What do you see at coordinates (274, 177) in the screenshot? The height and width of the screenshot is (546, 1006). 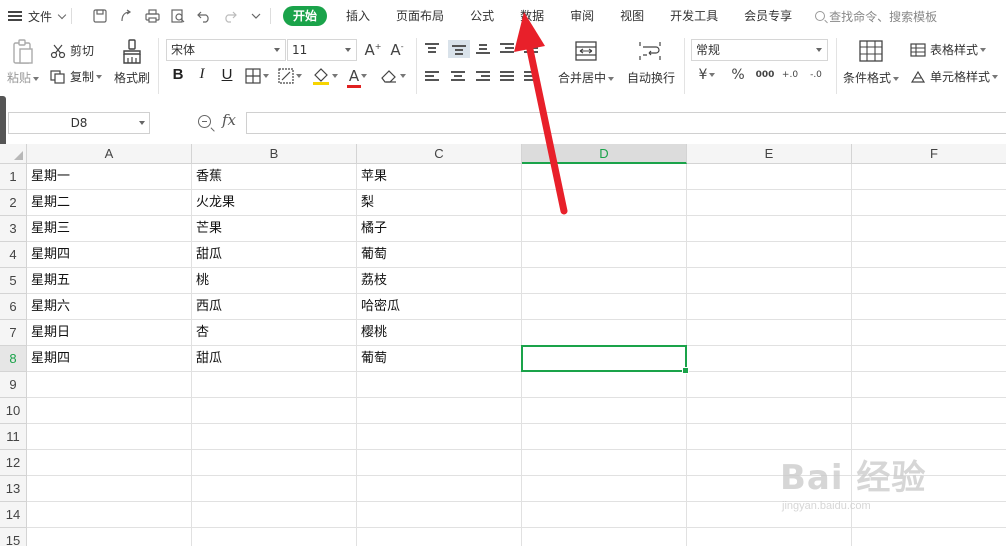 I see `cell-b1: 香蕉` at bounding box center [274, 177].